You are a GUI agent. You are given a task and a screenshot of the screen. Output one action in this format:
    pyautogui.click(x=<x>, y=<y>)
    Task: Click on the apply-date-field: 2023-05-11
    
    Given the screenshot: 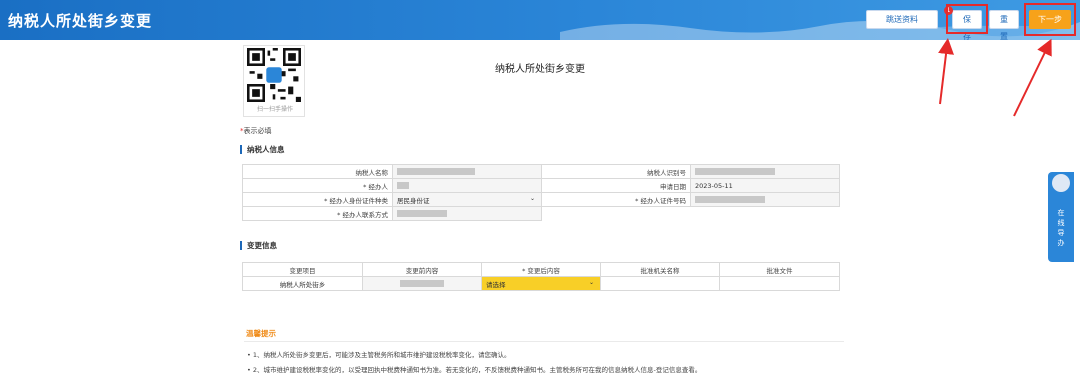 What is the action you would take?
    pyautogui.click(x=765, y=185)
    